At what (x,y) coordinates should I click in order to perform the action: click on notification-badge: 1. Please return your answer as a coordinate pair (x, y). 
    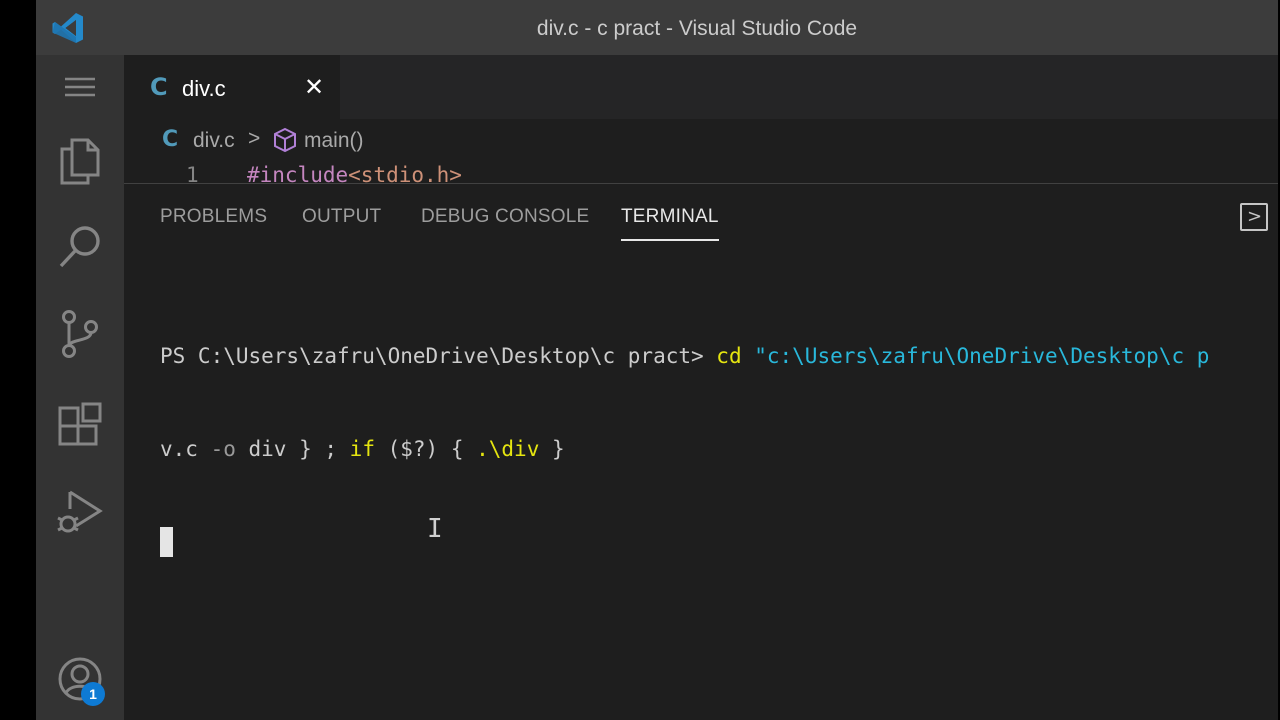
    Looking at the image, I should click on (93, 694).